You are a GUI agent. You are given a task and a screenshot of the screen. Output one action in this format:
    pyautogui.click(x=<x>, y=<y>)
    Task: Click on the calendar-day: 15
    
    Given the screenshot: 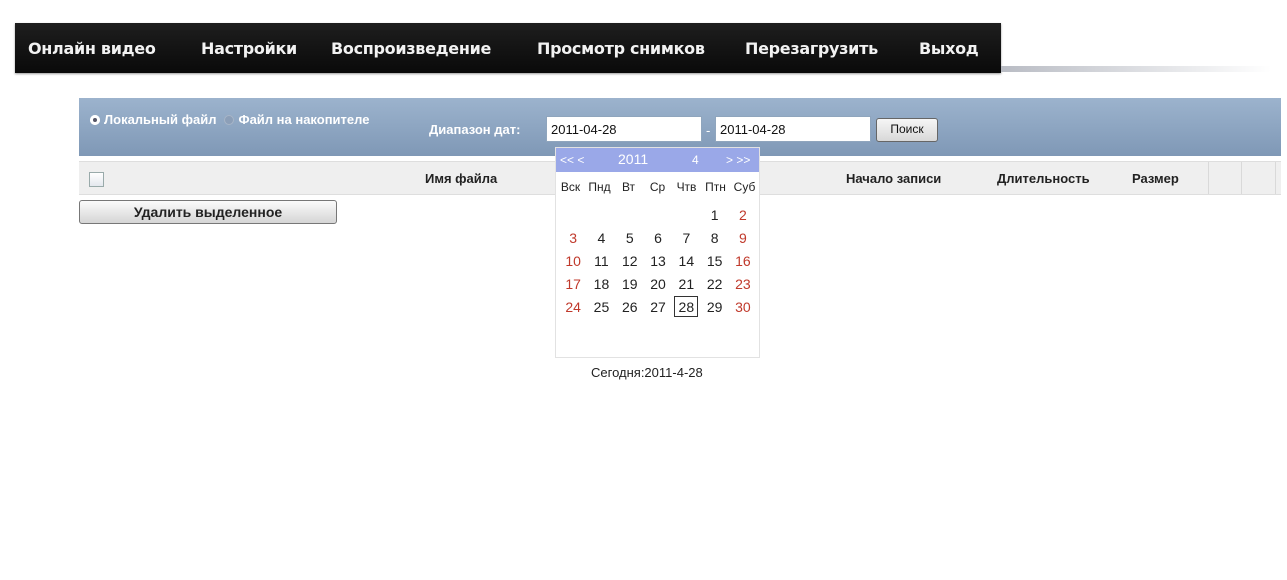 What is the action you would take?
    pyautogui.click(x=714, y=260)
    